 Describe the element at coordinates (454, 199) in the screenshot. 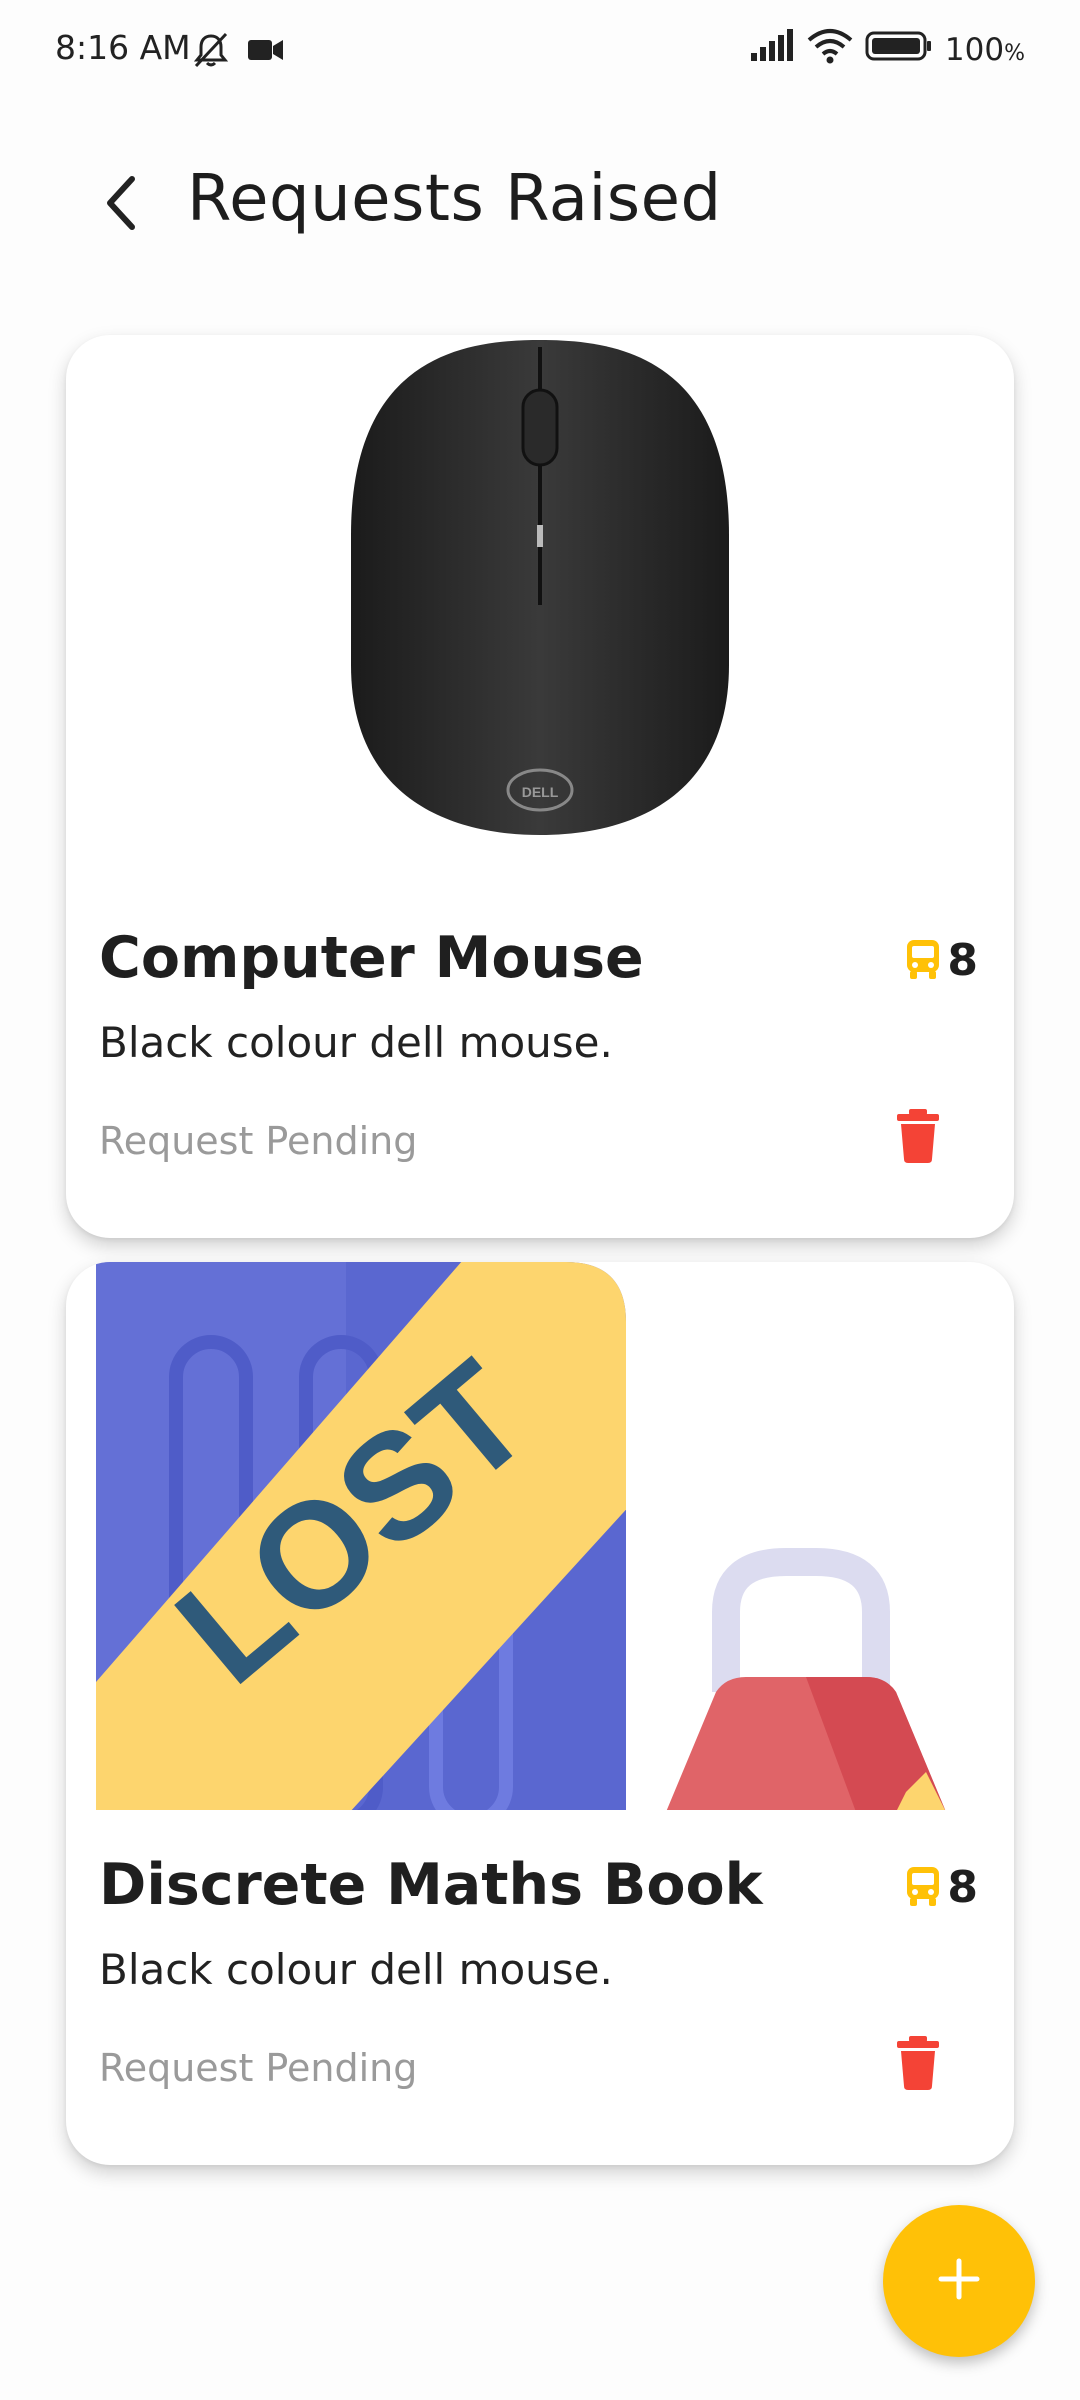

I see `page-title: Requests Raised` at that location.